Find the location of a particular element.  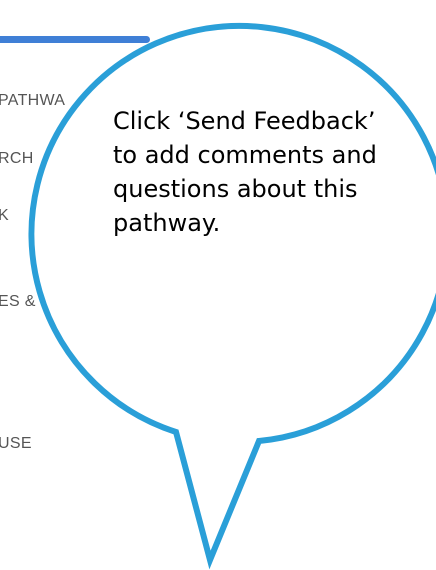

menu-item-resources: ES & is located at coordinates (18, 302).